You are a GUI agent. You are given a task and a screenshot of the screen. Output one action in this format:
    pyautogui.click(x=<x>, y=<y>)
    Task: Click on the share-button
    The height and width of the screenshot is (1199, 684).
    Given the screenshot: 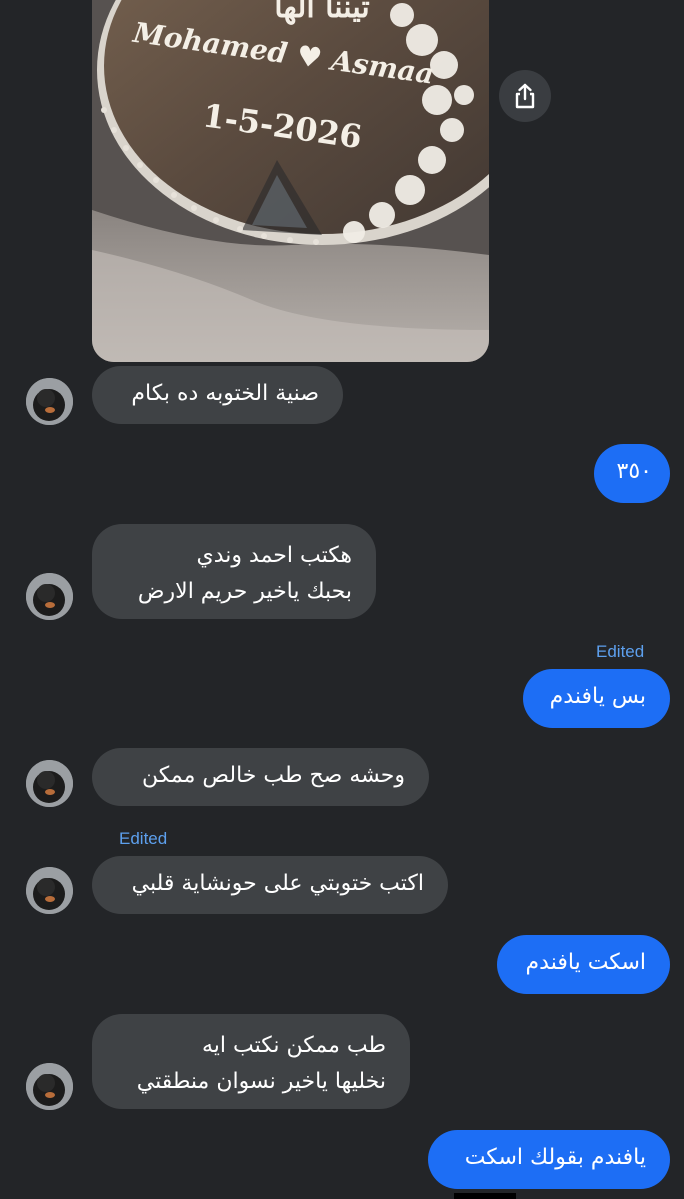 What is the action you would take?
    pyautogui.click(x=525, y=96)
    